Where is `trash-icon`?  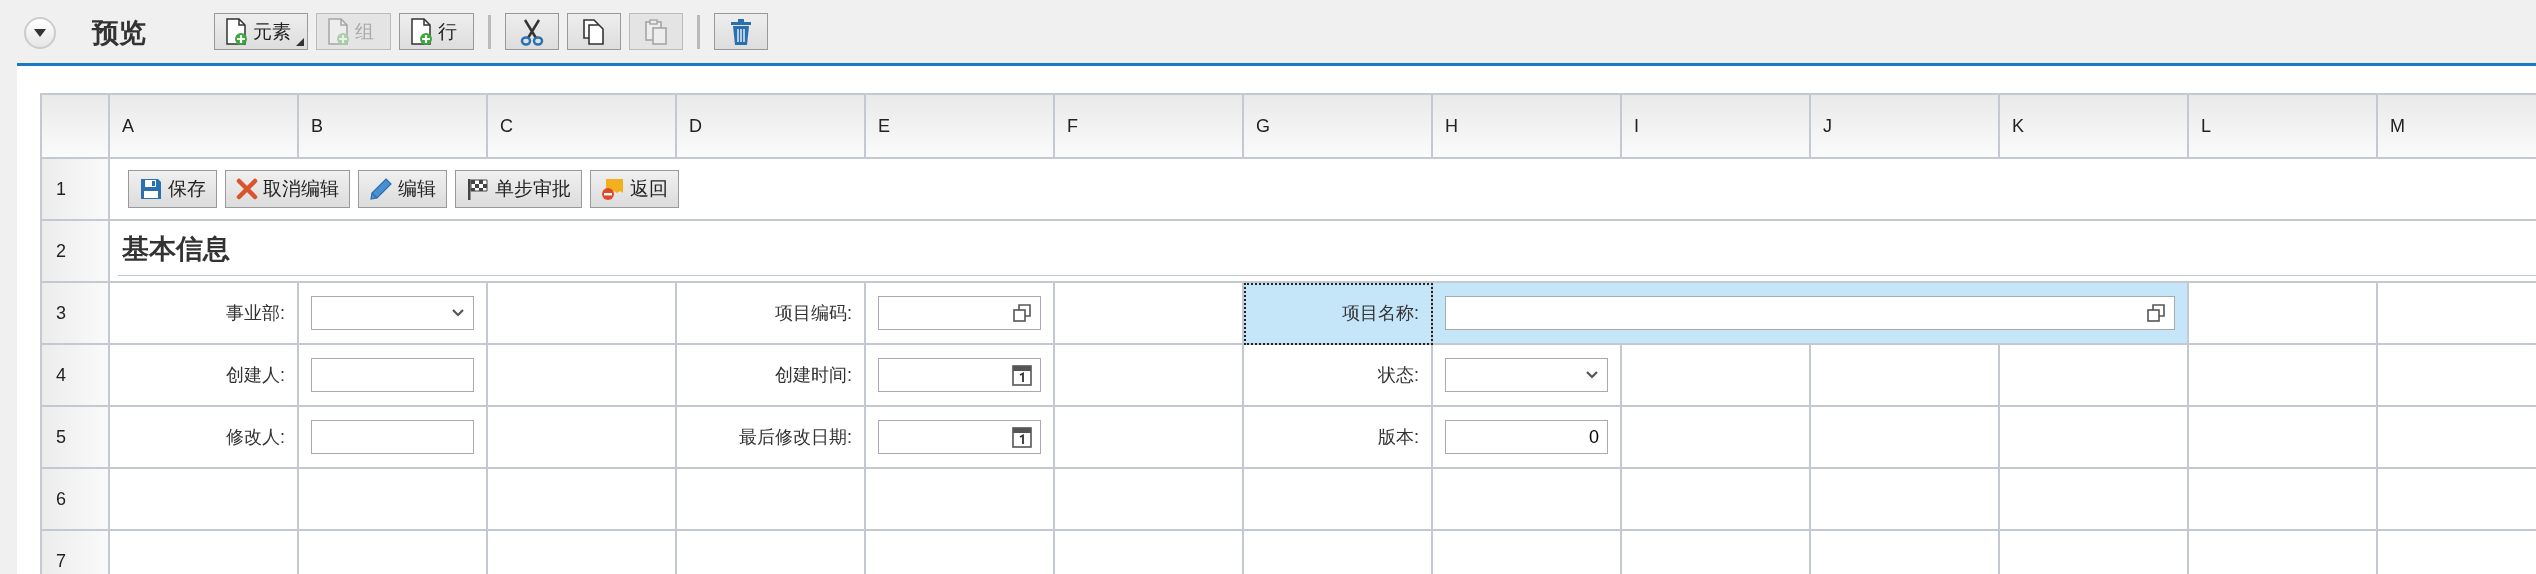 trash-icon is located at coordinates (741, 31).